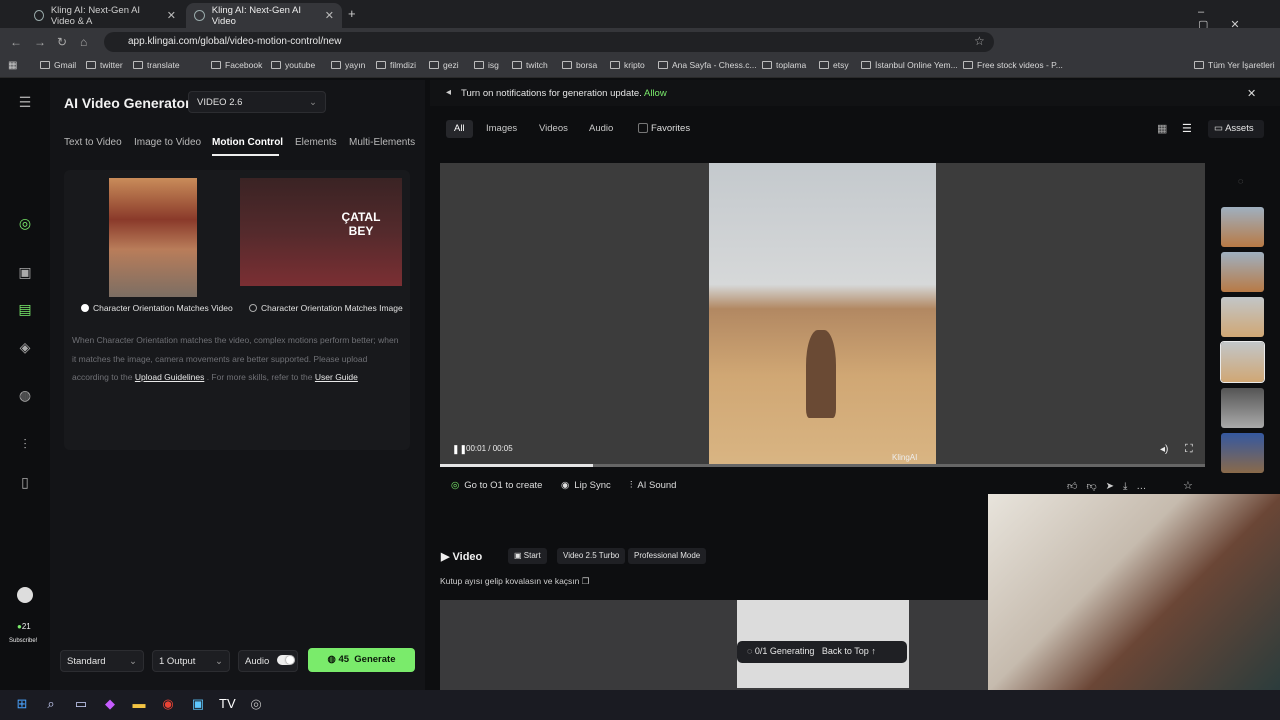  What do you see at coordinates (247, 142) in the screenshot?
I see `tab-motion-control: Motion Control` at bounding box center [247, 142].